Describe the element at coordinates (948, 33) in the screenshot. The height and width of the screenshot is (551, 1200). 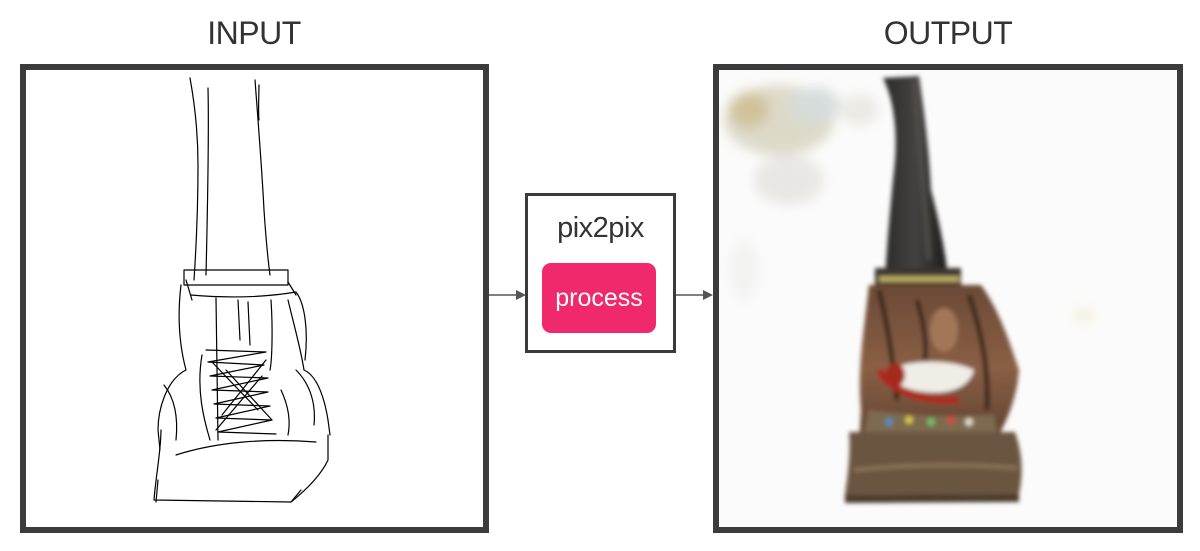
I see `output-label: OUTPUT` at that location.